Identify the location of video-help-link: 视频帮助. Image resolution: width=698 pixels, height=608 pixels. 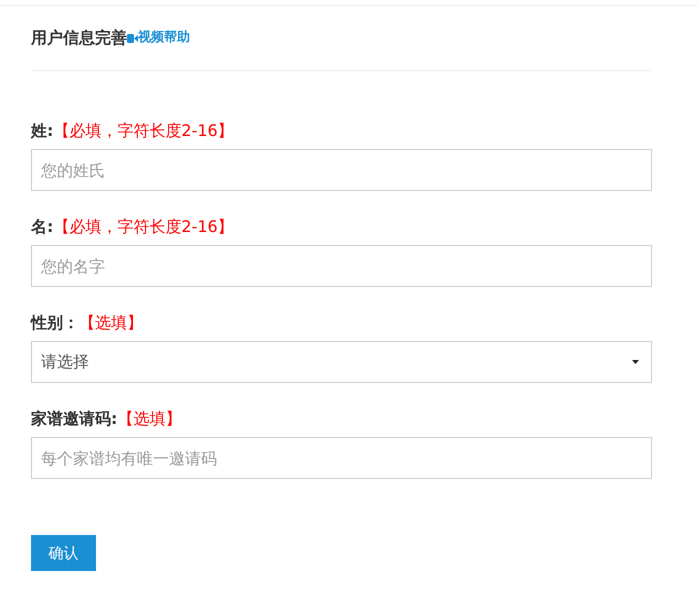
(158, 38).